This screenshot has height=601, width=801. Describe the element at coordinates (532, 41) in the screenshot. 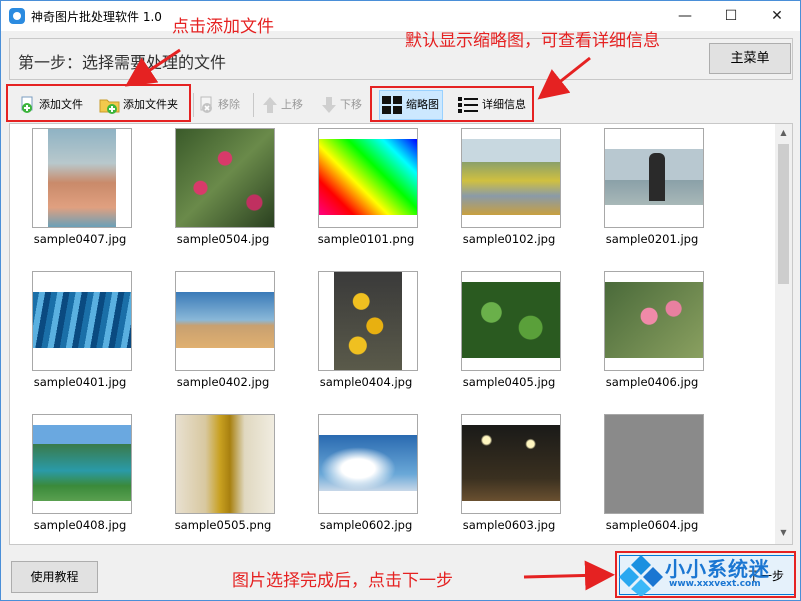

I see `view-hint: 默认显示缩略图，可查看详细信息` at that location.